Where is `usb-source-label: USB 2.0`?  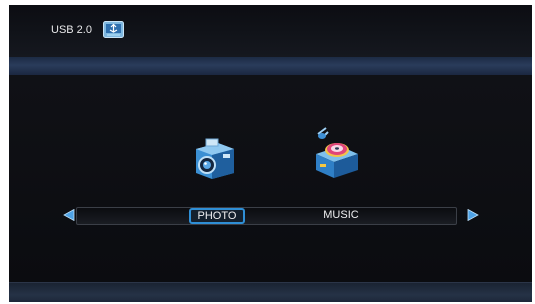 usb-source-label: USB 2.0 is located at coordinates (71, 30).